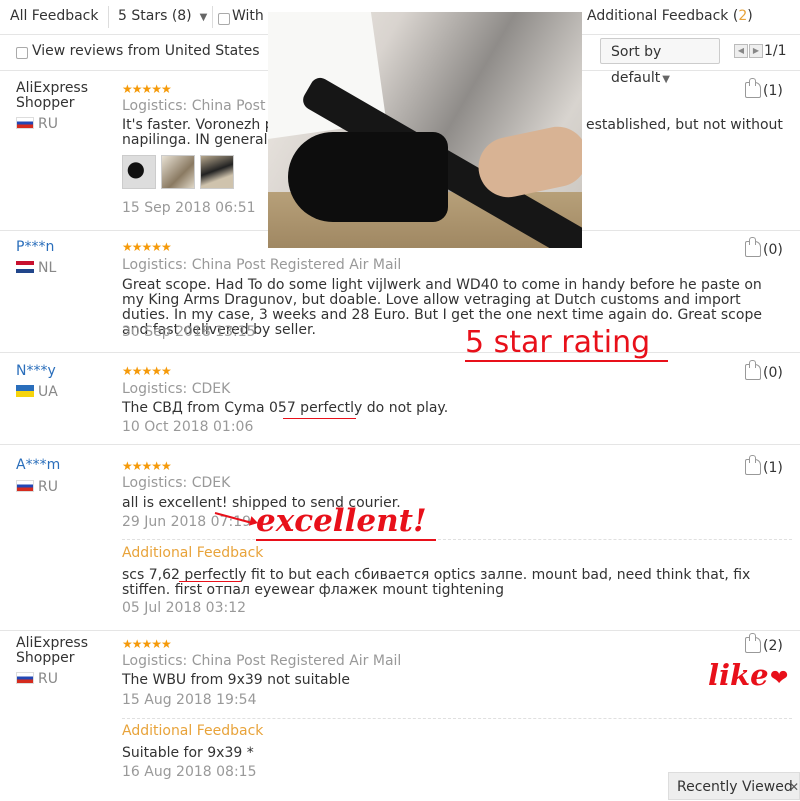  Describe the element at coordinates (146, 51) in the screenshot. I see `view-us-label: View reviews from United States` at that location.